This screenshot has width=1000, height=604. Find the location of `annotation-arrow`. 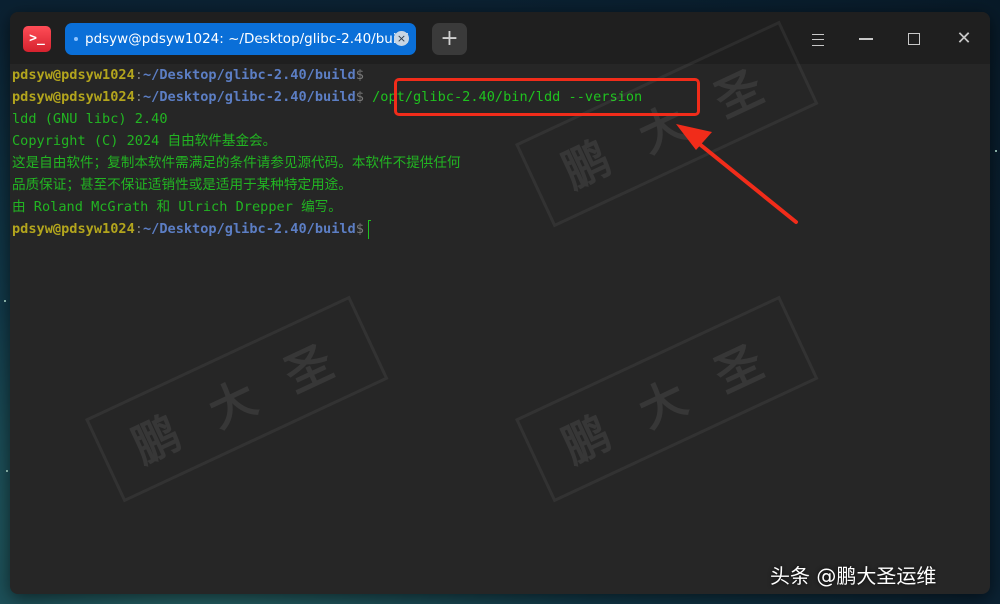

annotation-arrow is located at coordinates (737, 174).